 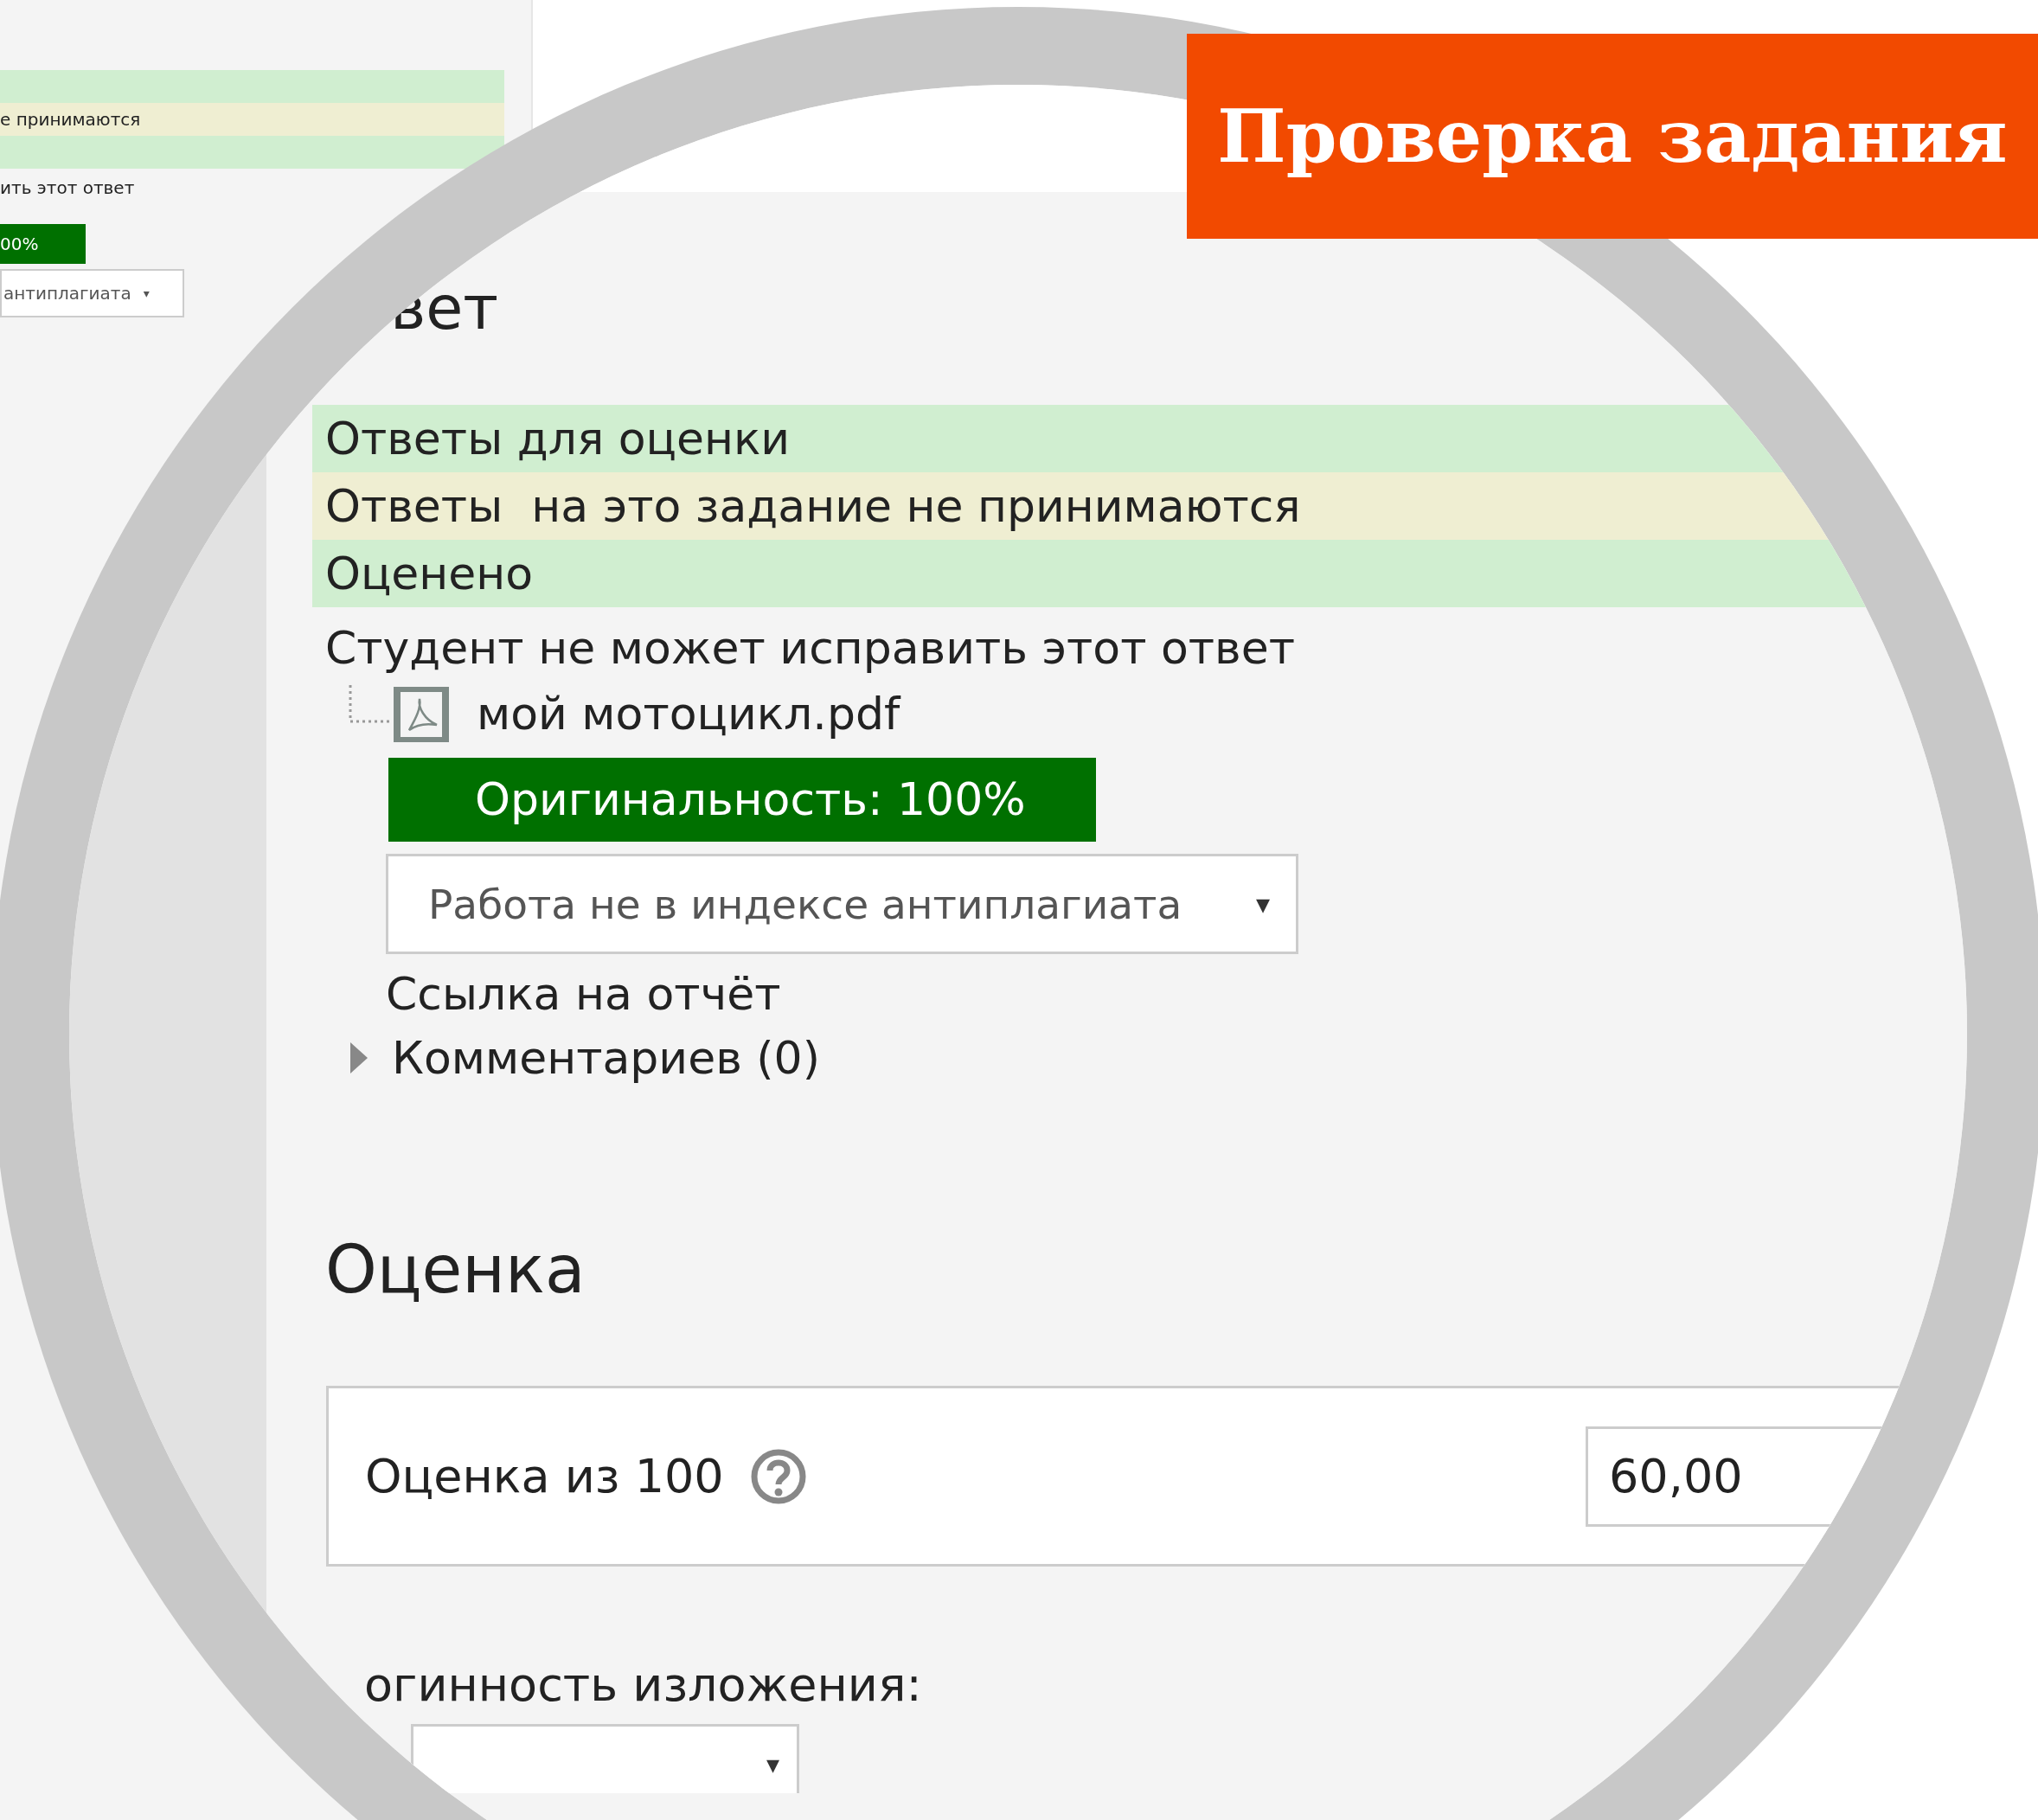 What do you see at coordinates (1612, 136) in the screenshot?
I see `banner-title: Проверка задания` at bounding box center [1612, 136].